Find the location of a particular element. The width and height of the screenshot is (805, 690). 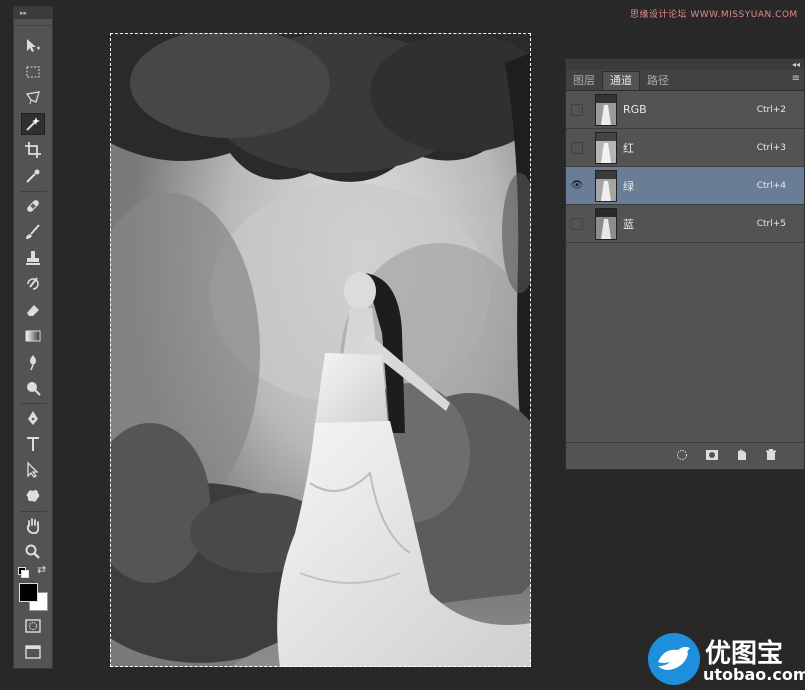

custom-shape-icon is located at coordinates (33, 495).